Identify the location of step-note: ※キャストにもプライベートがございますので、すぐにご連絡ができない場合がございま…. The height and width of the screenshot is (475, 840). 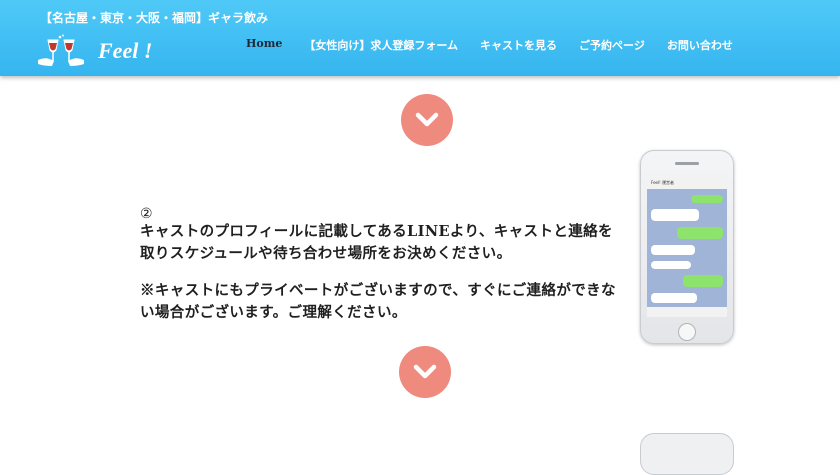
(378, 301).